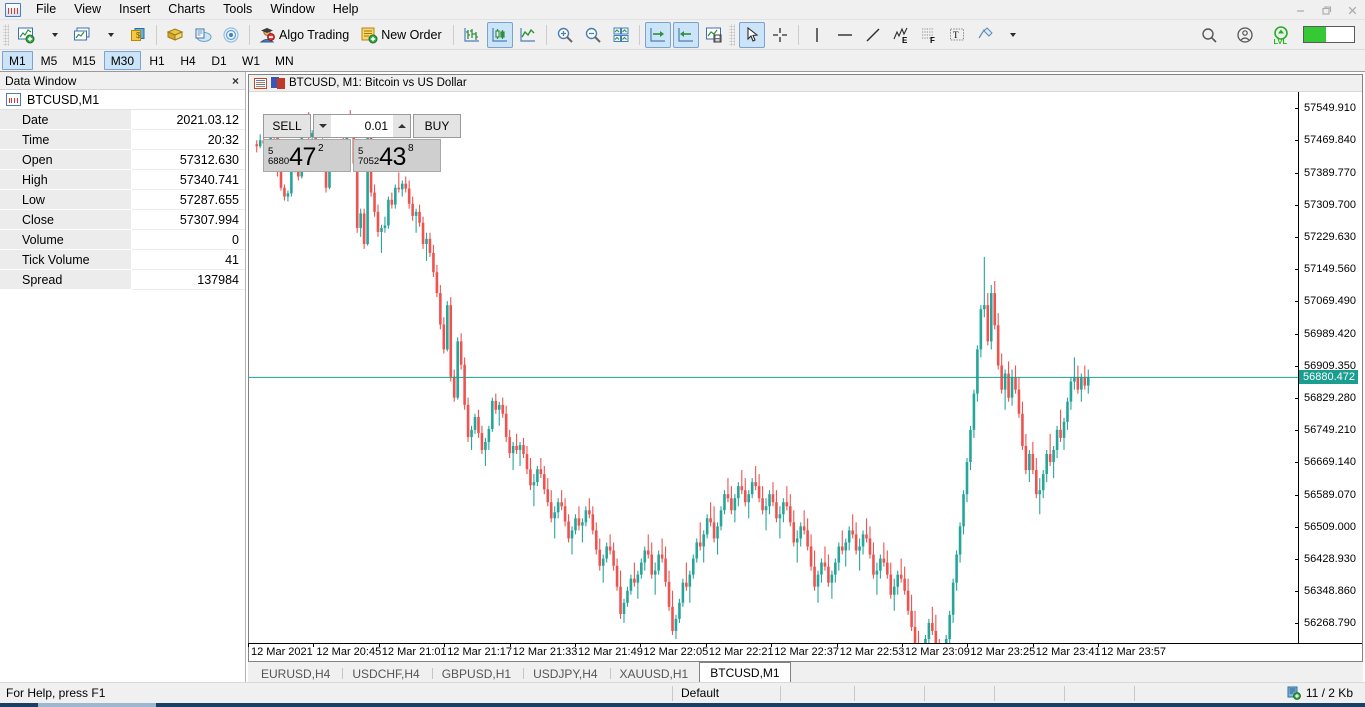 Image resolution: width=1365 pixels, height=707 pixels. What do you see at coordinates (307, 155) in the screenshot?
I see `sell-price-display: 5 6880 47 2` at bounding box center [307, 155].